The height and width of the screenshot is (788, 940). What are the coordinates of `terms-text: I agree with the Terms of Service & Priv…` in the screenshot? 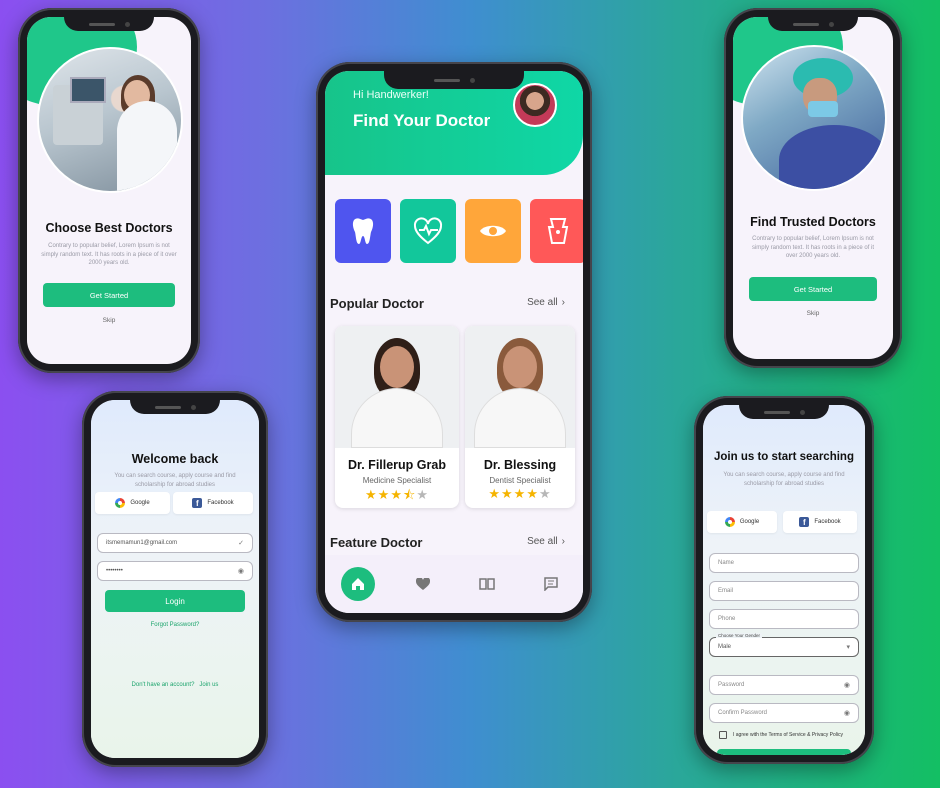 It's located at (788, 735).